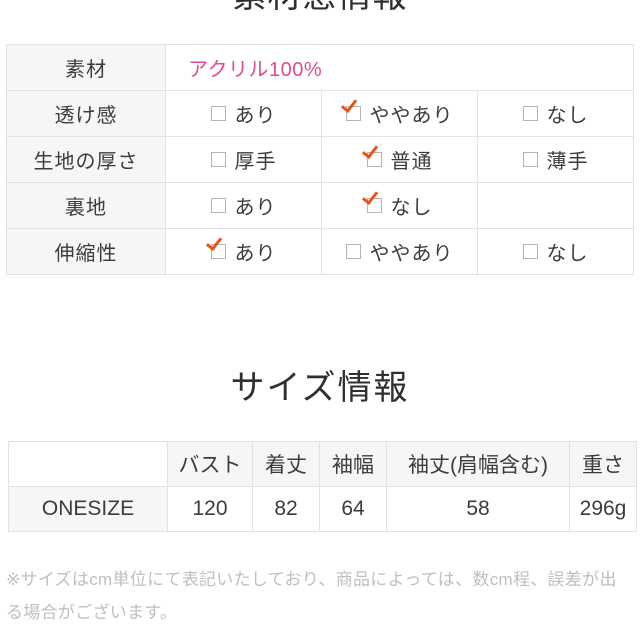 The image size is (640, 640). What do you see at coordinates (88, 464) in the screenshot?
I see `size-header-corner` at bounding box center [88, 464].